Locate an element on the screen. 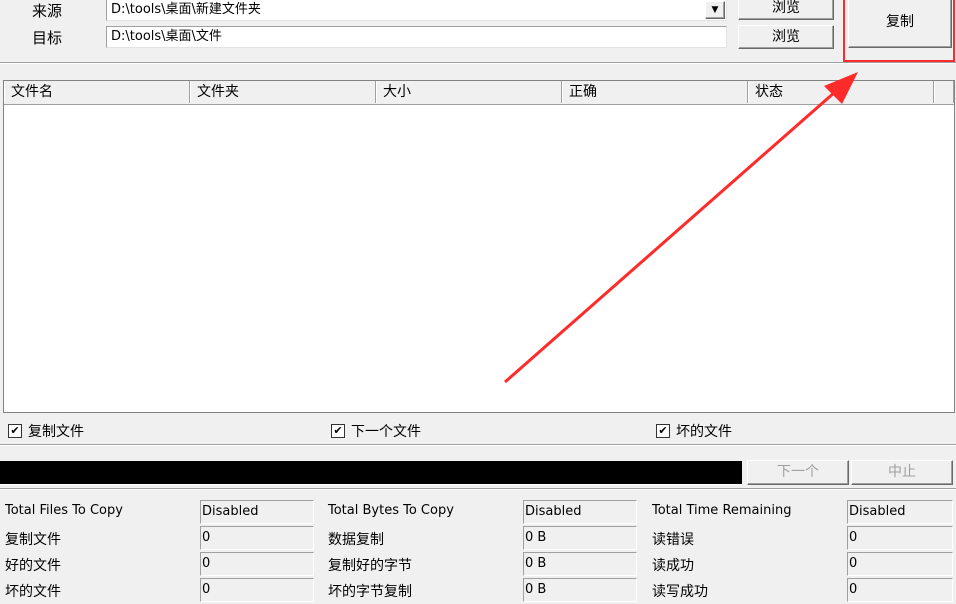 The height and width of the screenshot is (604, 956). arrow-head-icon is located at coordinates (841, 88).